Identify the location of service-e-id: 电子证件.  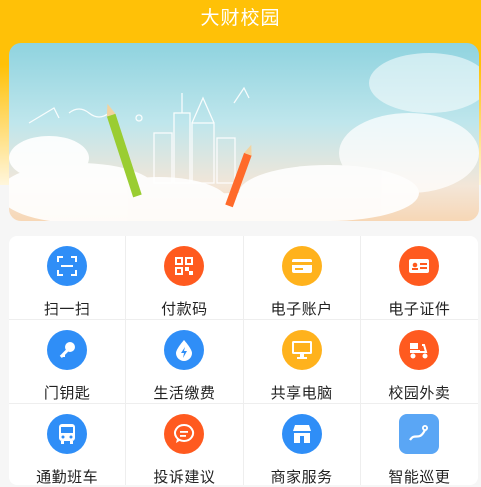
(419, 278).